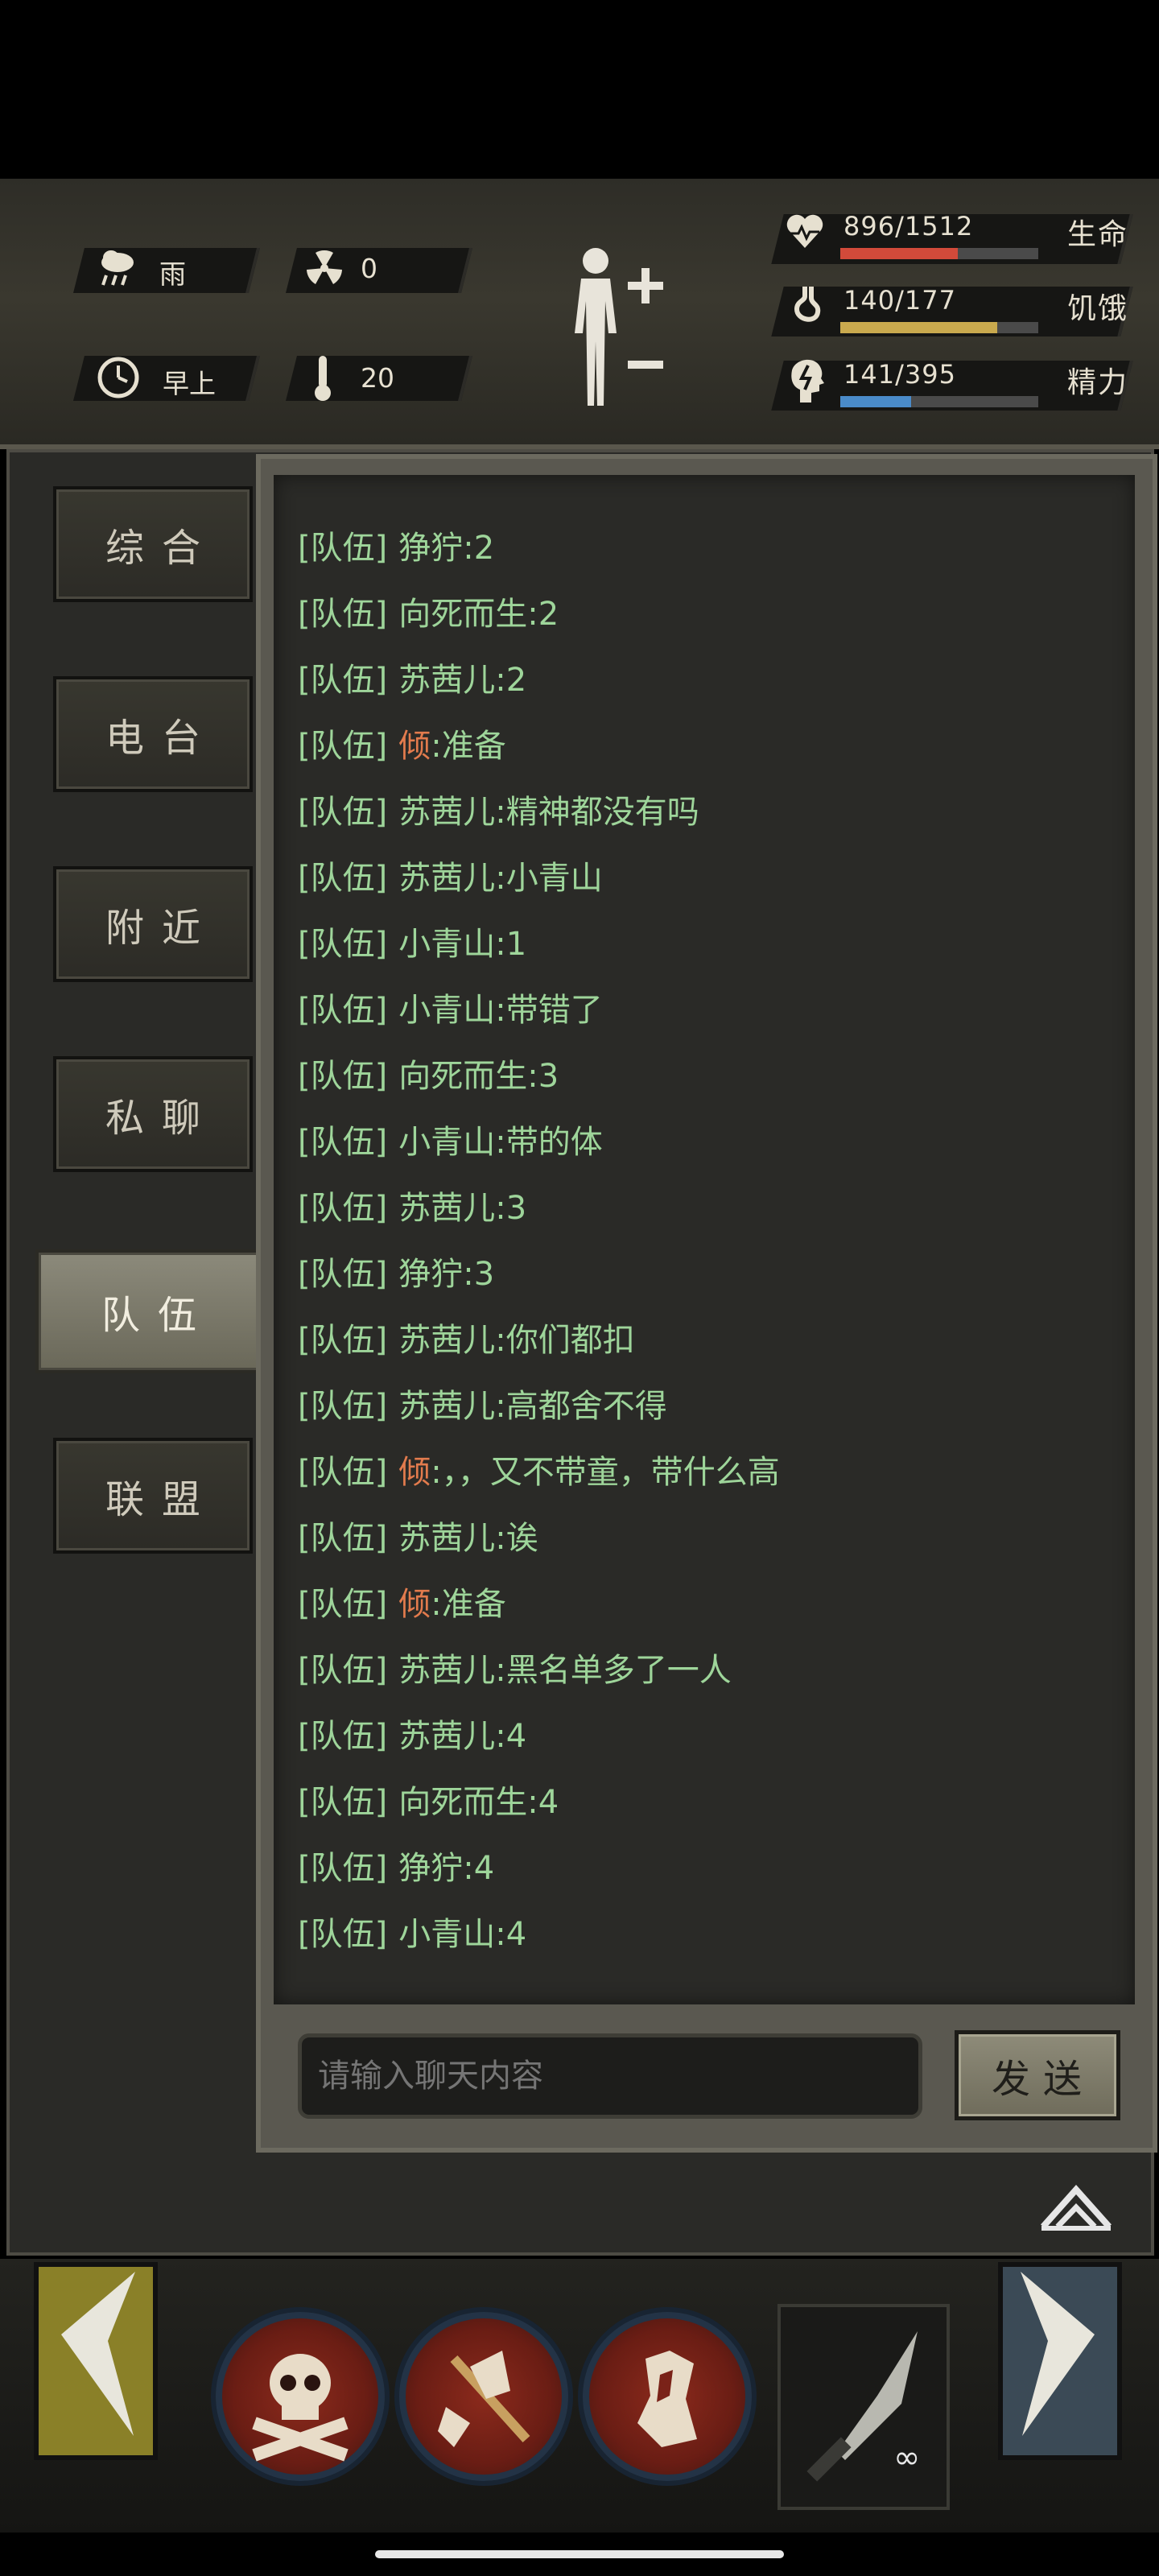 This screenshot has height=2576, width=1159. What do you see at coordinates (153, 544) in the screenshot?
I see `tab-general: 综合` at bounding box center [153, 544].